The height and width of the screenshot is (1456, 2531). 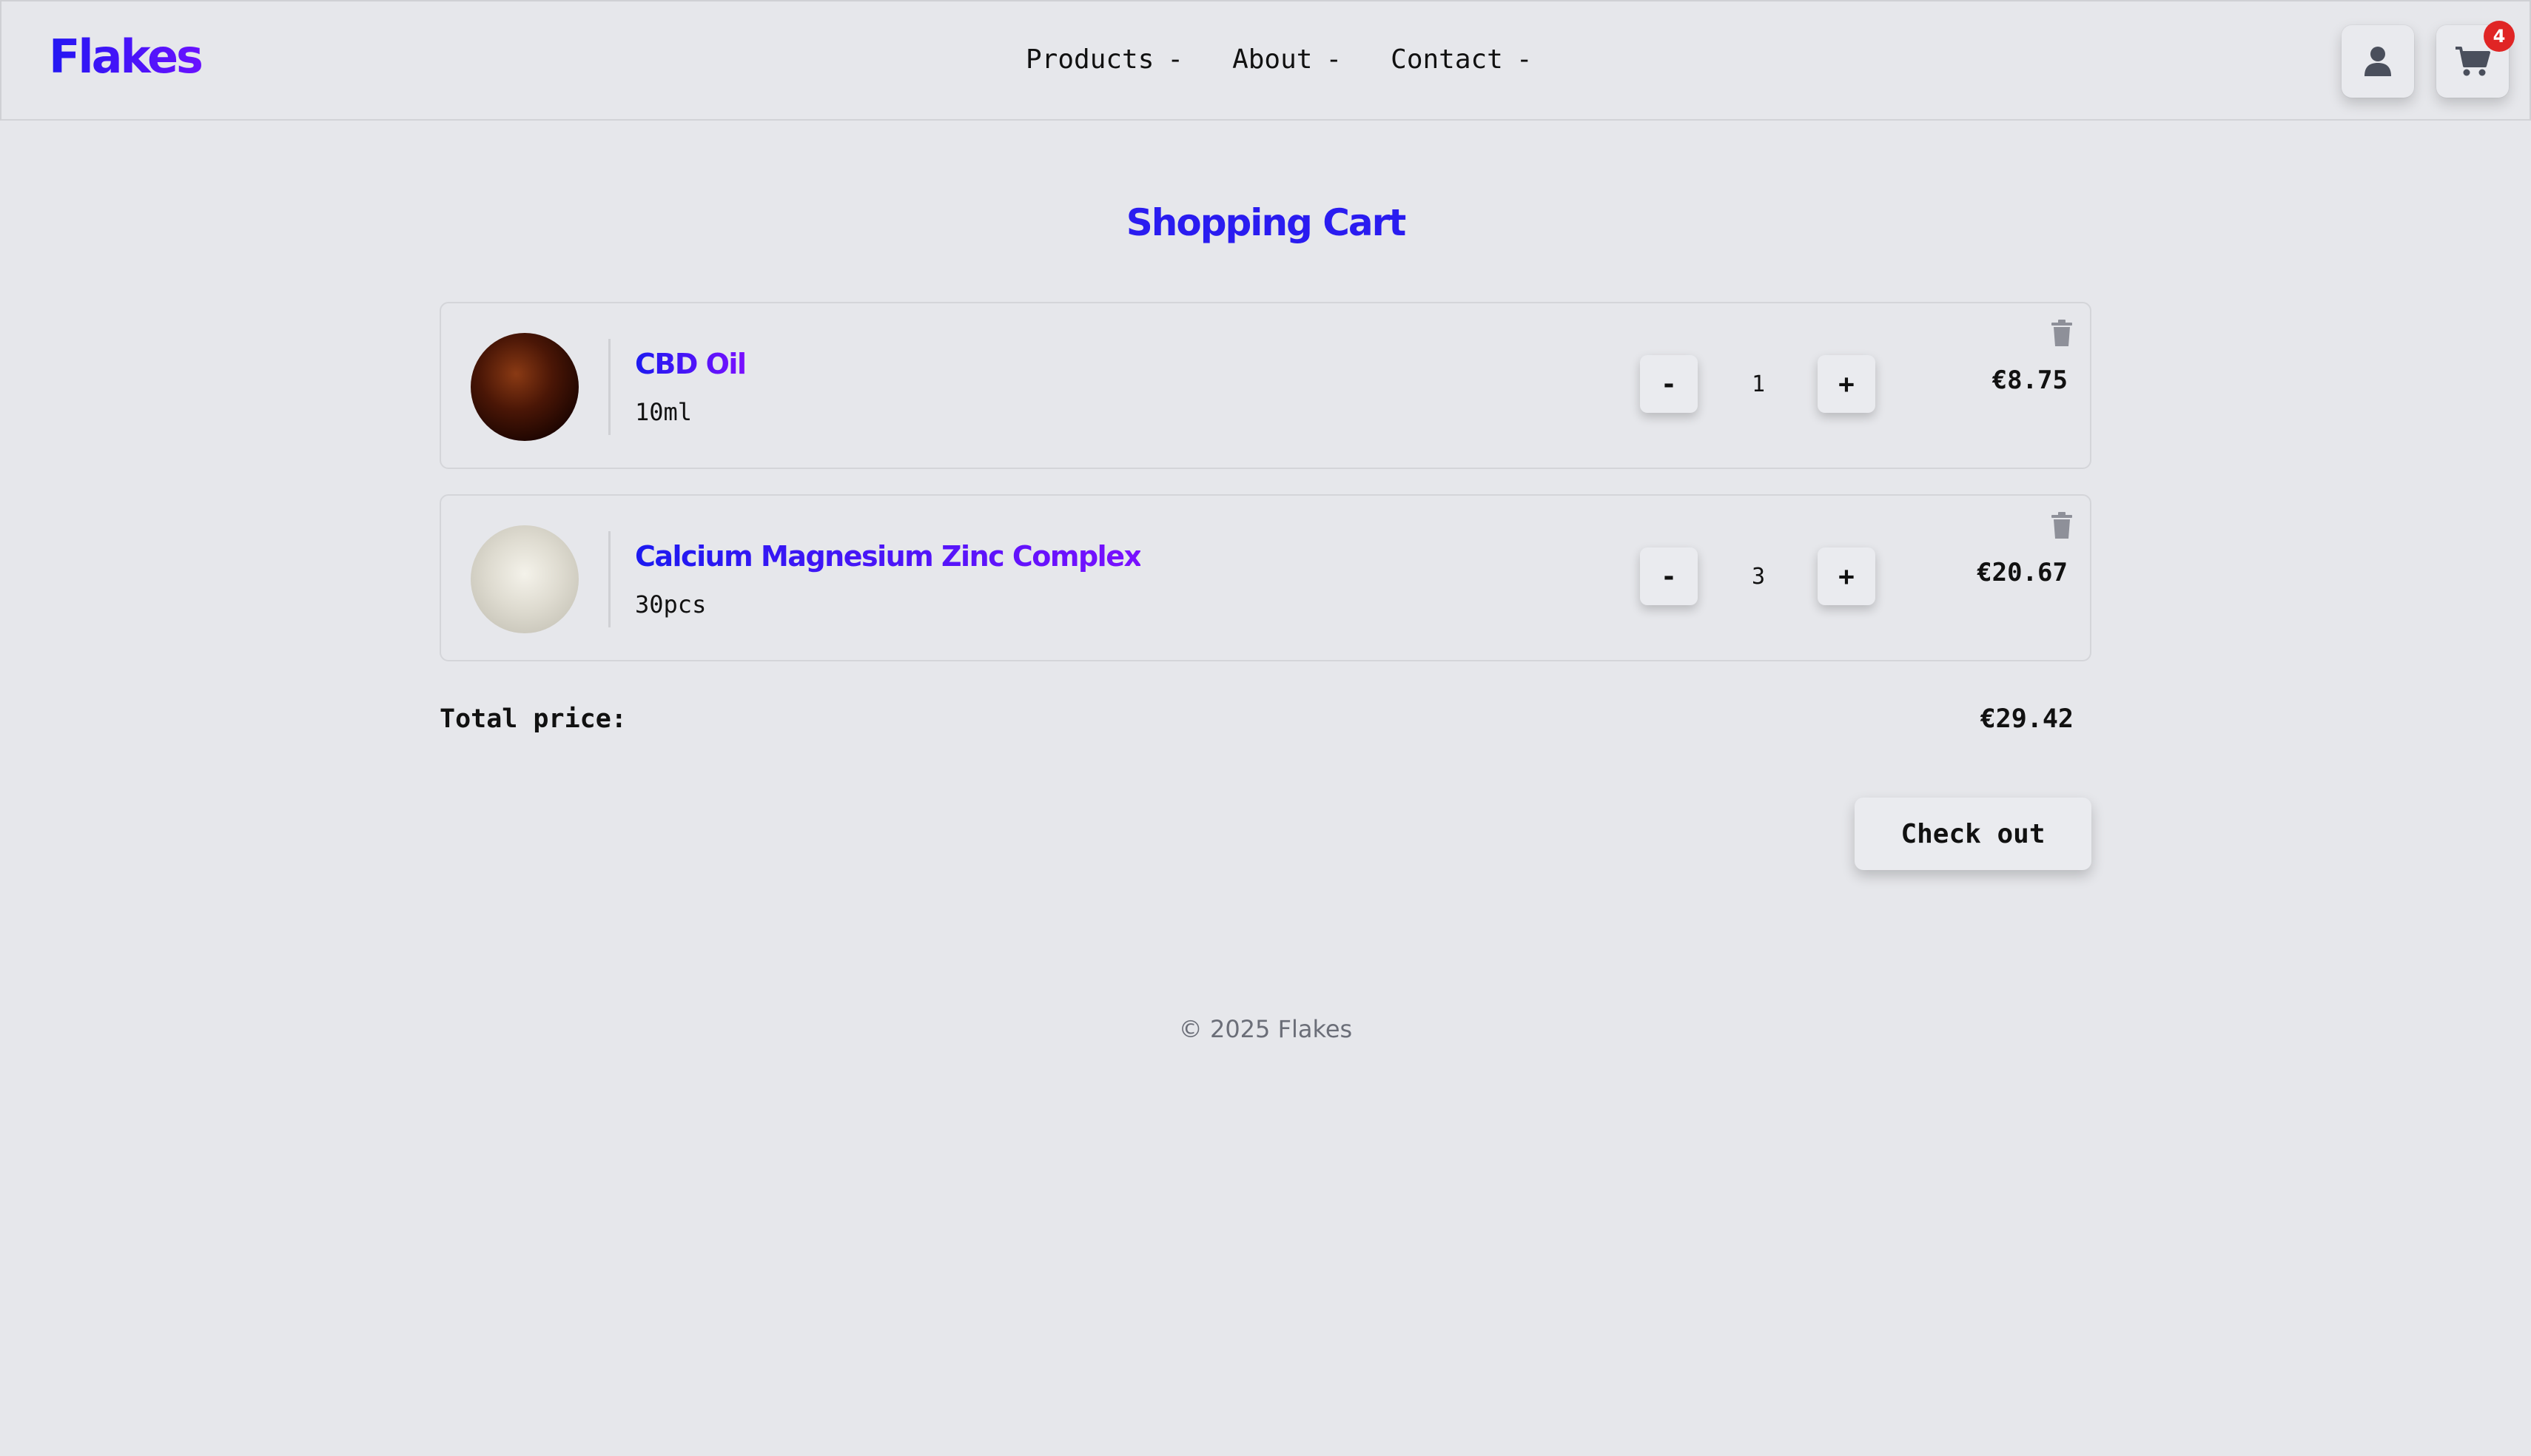 What do you see at coordinates (2499, 37) in the screenshot?
I see `cart-count-badge: 4` at bounding box center [2499, 37].